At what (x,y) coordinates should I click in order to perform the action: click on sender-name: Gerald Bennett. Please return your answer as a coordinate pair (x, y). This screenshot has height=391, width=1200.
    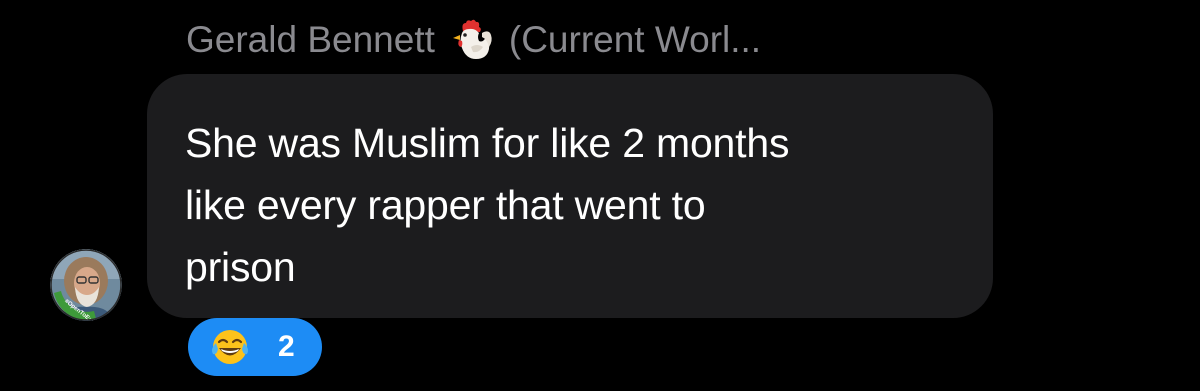
    Looking at the image, I should click on (310, 40).